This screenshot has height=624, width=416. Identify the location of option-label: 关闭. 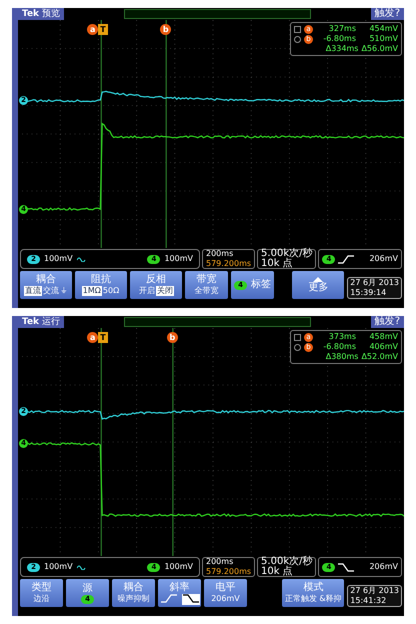
(165, 291).